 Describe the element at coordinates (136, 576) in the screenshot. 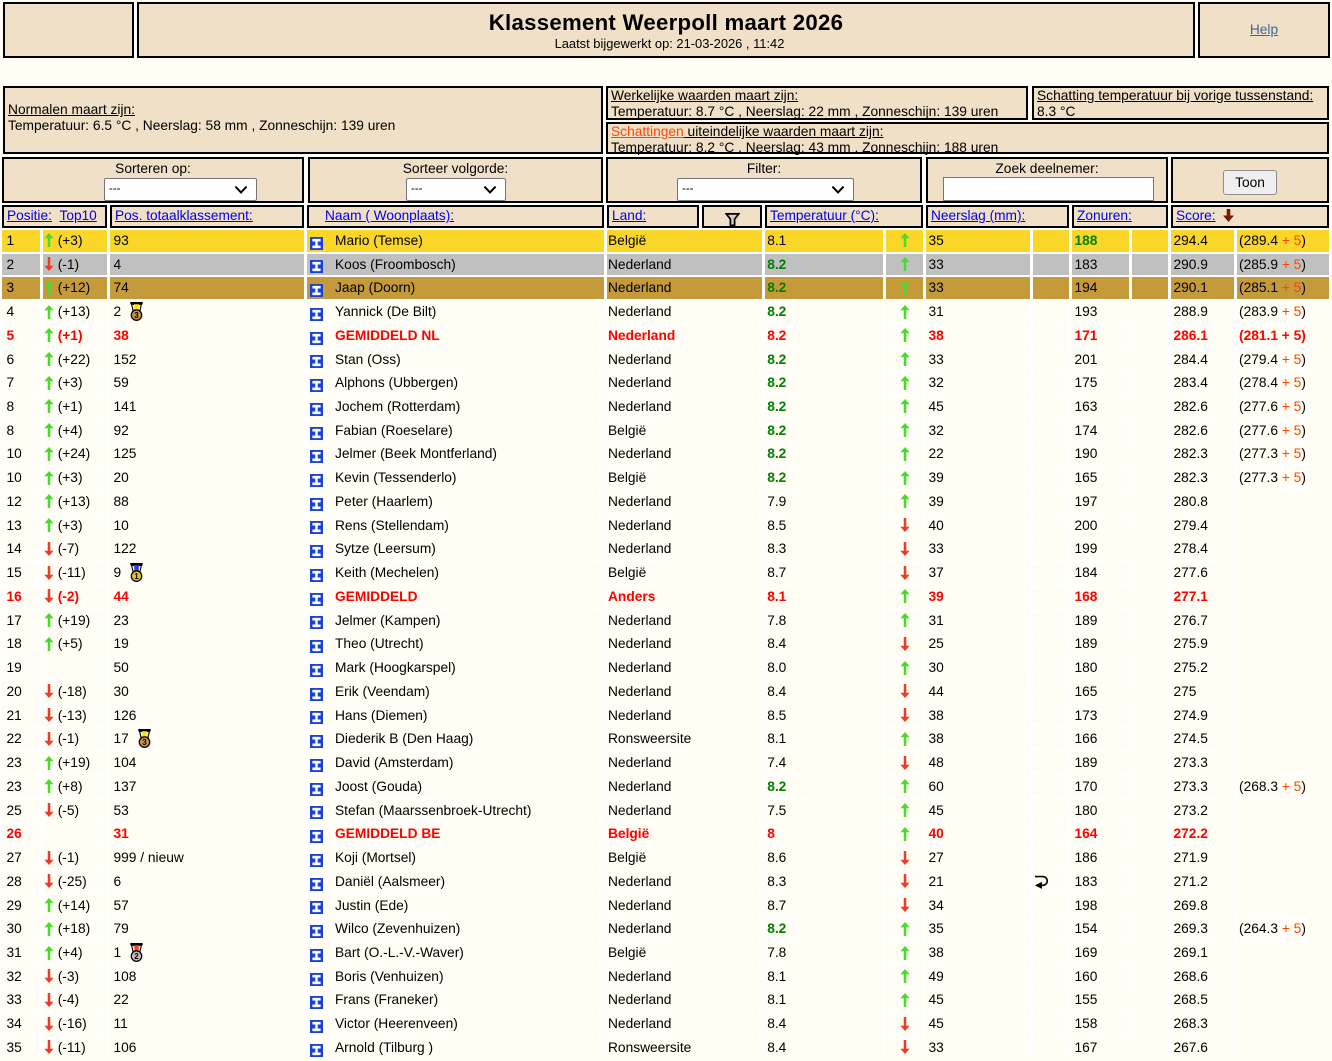

I see `svg-text: 1` at that location.